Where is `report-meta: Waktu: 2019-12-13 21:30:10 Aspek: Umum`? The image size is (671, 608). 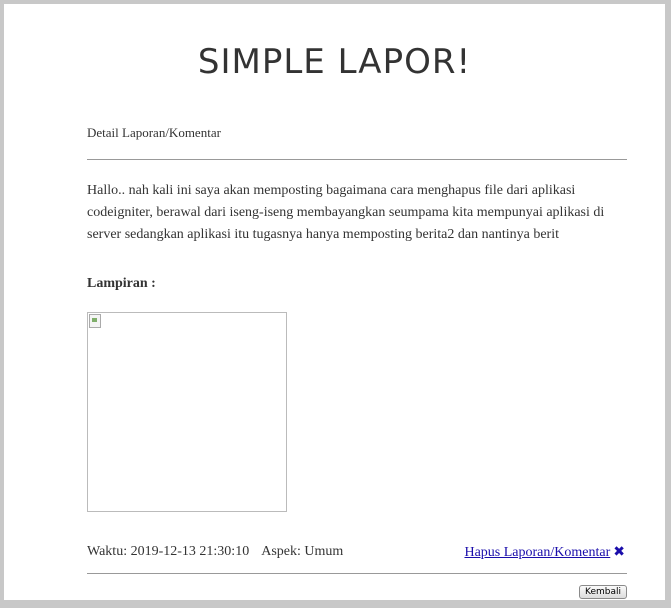 report-meta: Waktu: 2019-12-13 21:30:10 Aspek: Umum is located at coordinates (215, 552).